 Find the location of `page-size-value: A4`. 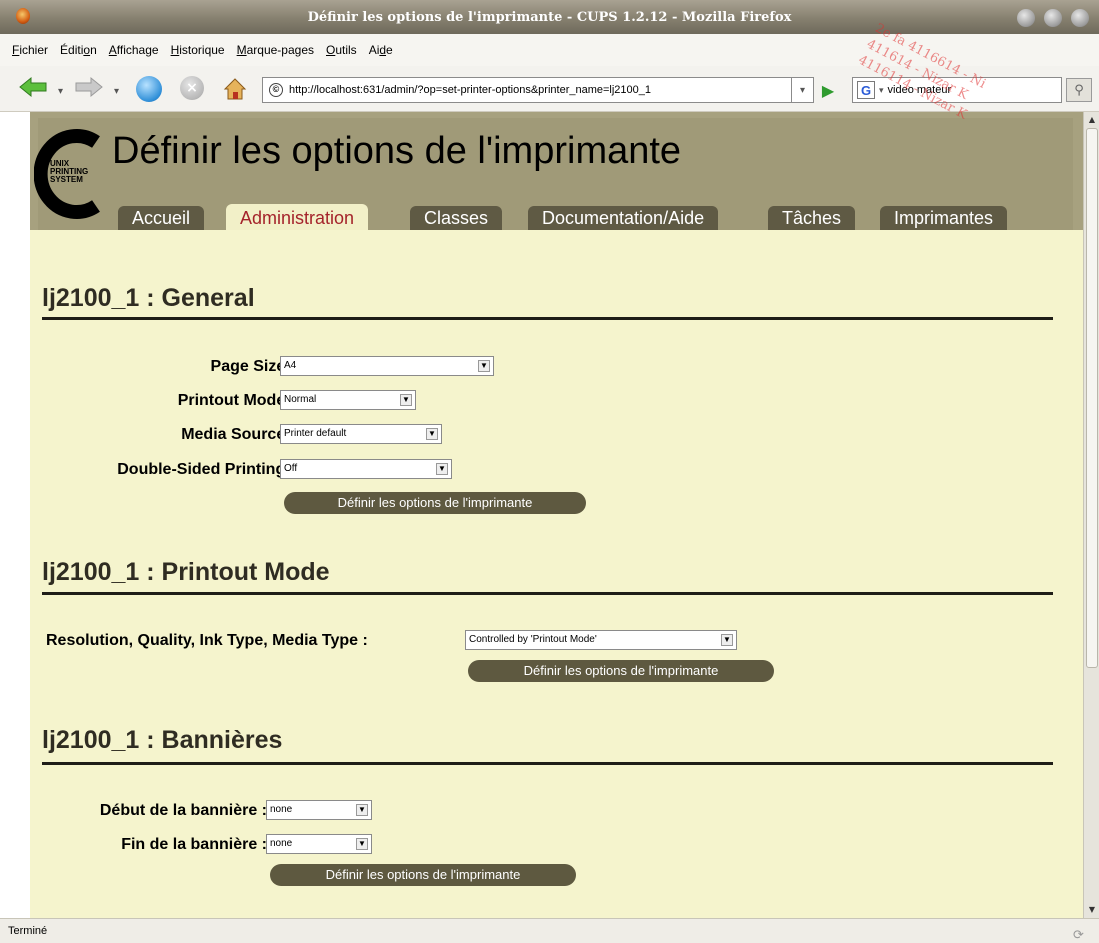

page-size-value: A4 is located at coordinates (290, 365).